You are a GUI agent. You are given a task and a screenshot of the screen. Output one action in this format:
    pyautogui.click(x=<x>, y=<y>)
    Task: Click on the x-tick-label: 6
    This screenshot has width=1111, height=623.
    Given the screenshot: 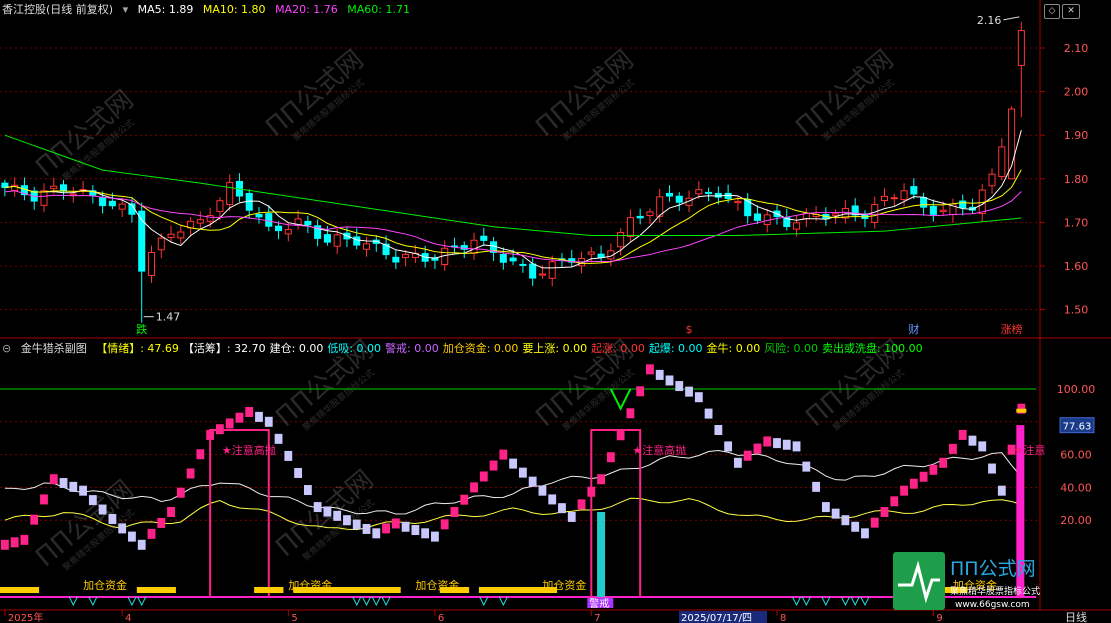 What is the action you would take?
    pyautogui.click(x=441, y=618)
    